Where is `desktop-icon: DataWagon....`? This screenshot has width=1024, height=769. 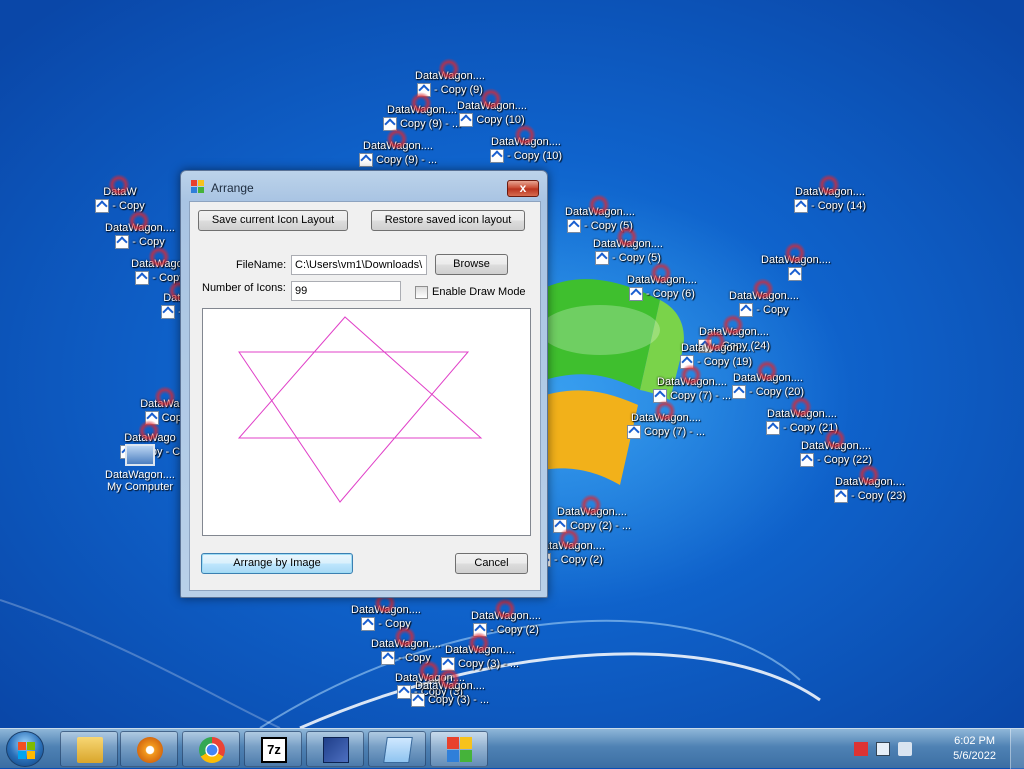
desktop-icon: DataWagon.... is located at coordinates (796, 261).